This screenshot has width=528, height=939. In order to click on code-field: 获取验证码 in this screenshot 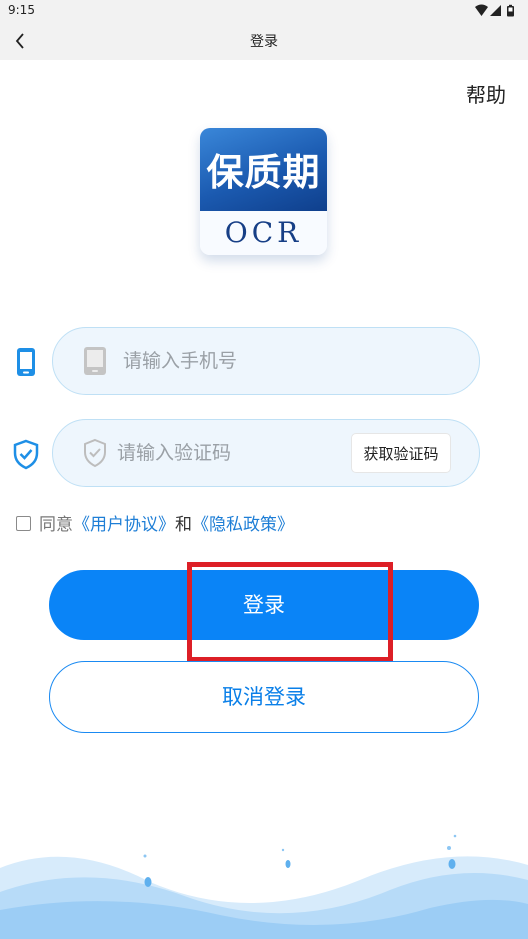, I will do `click(266, 453)`.